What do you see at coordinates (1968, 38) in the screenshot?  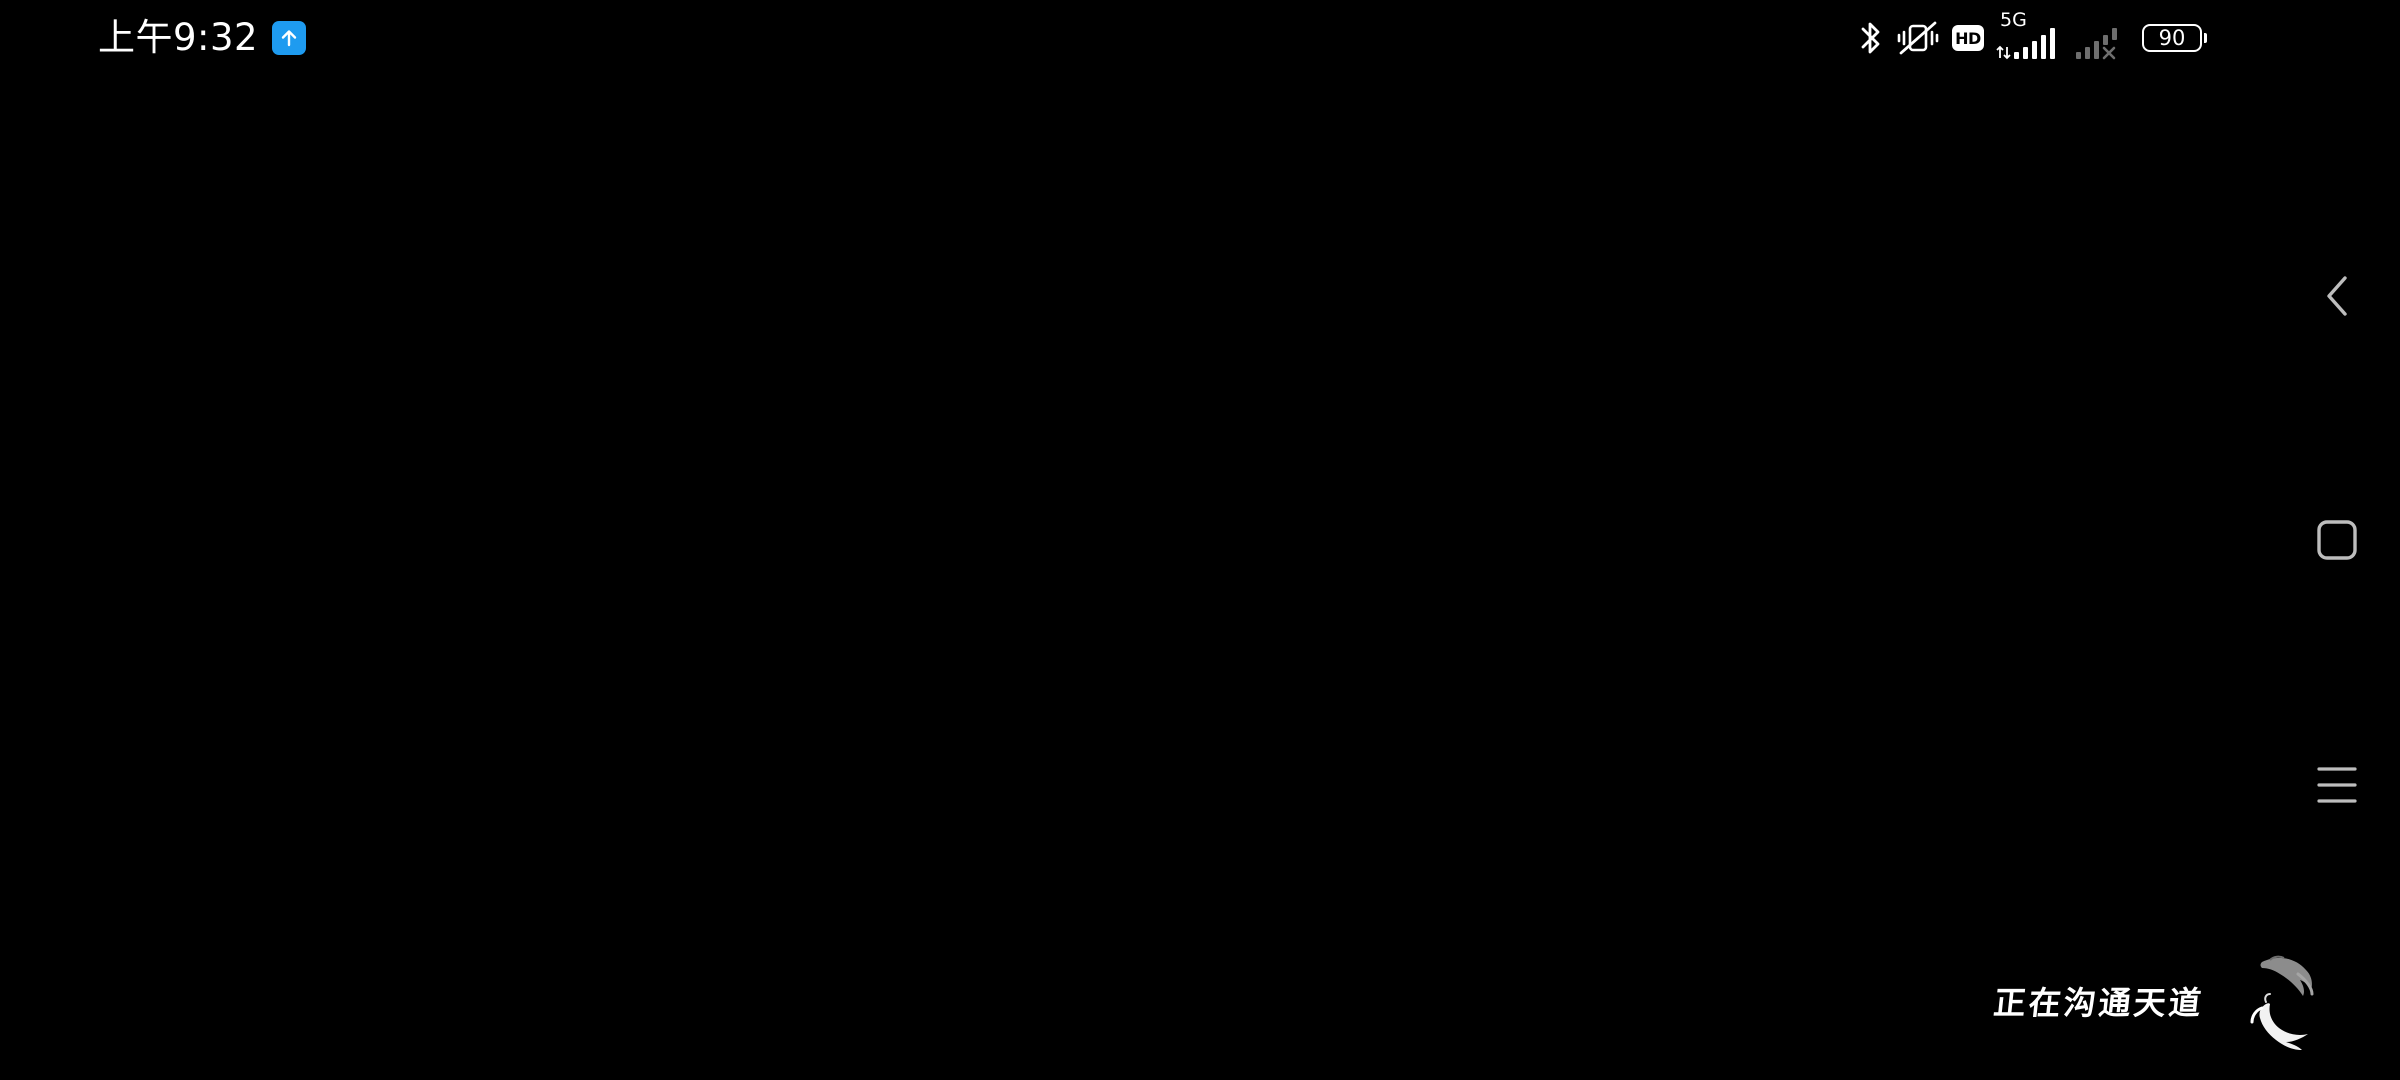 I see `hd-voice-icon: HD` at bounding box center [1968, 38].